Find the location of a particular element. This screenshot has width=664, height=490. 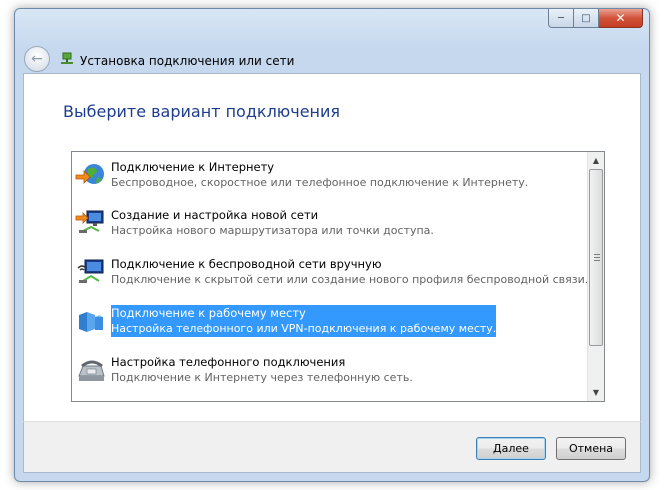

navigation-bar: ← Установка подключения или сети is located at coordinates (332, 54).